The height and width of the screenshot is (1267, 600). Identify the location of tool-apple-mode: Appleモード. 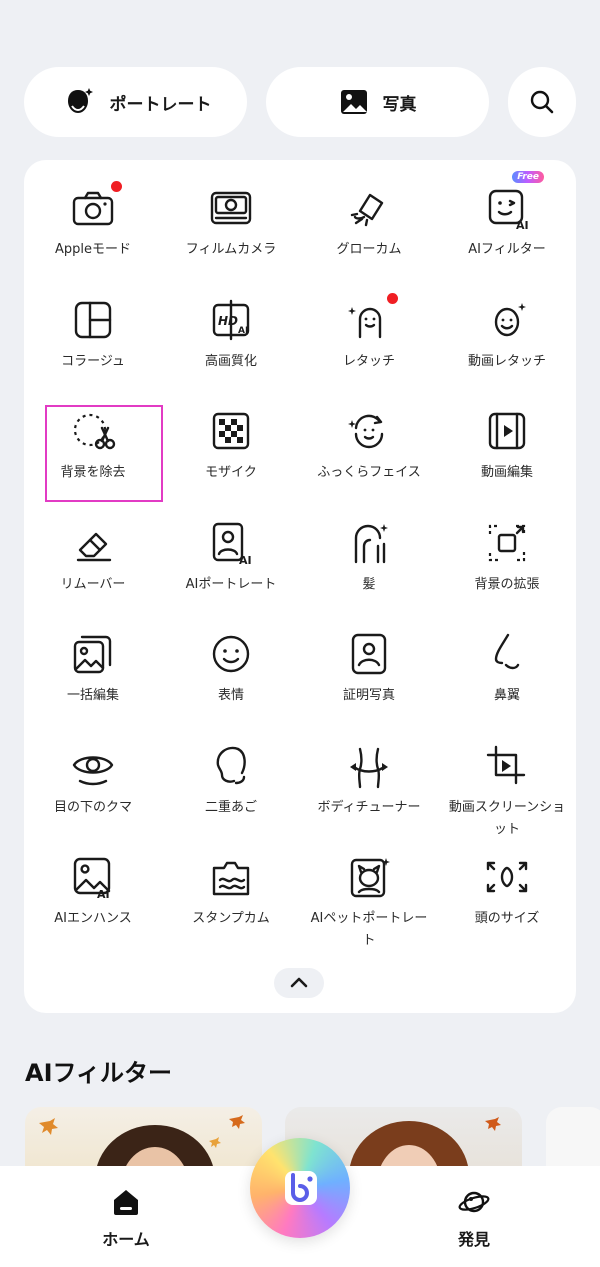
(93, 208).